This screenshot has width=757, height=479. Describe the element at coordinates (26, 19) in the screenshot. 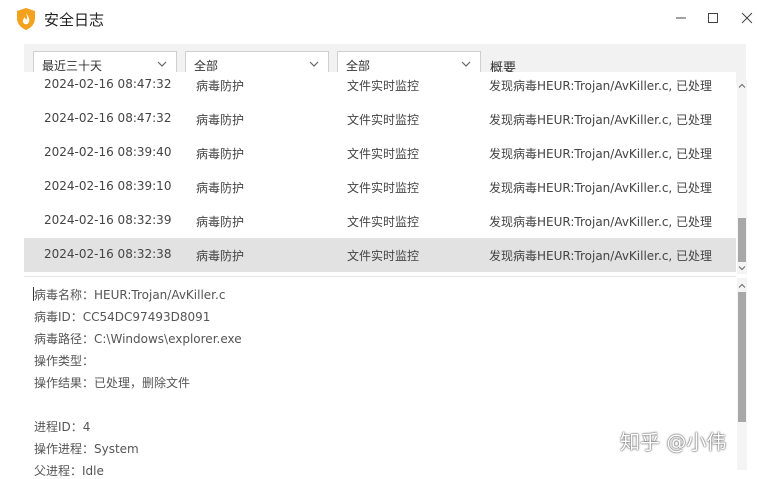

I see `shield-flame-icon` at that location.